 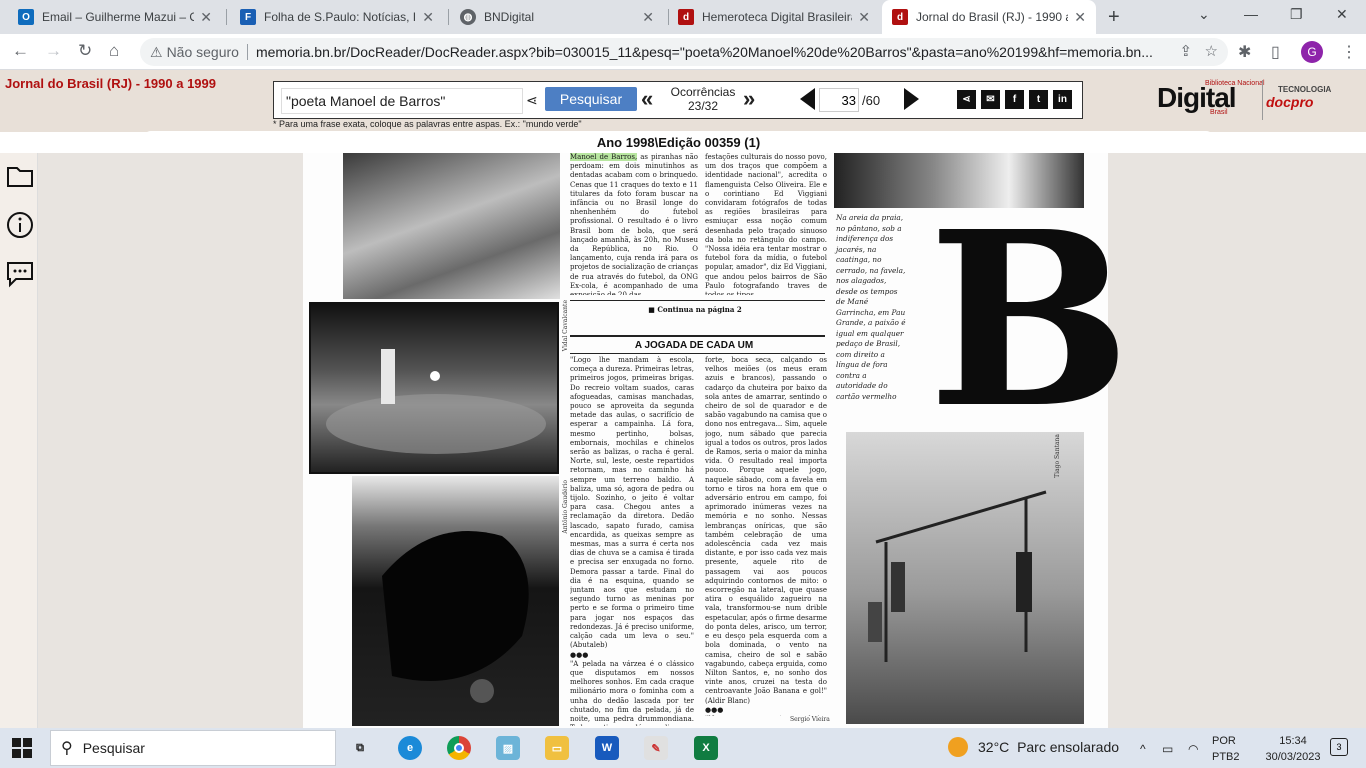 I want to click on extensions-icon: ✱, so click(x=1244, y=52).